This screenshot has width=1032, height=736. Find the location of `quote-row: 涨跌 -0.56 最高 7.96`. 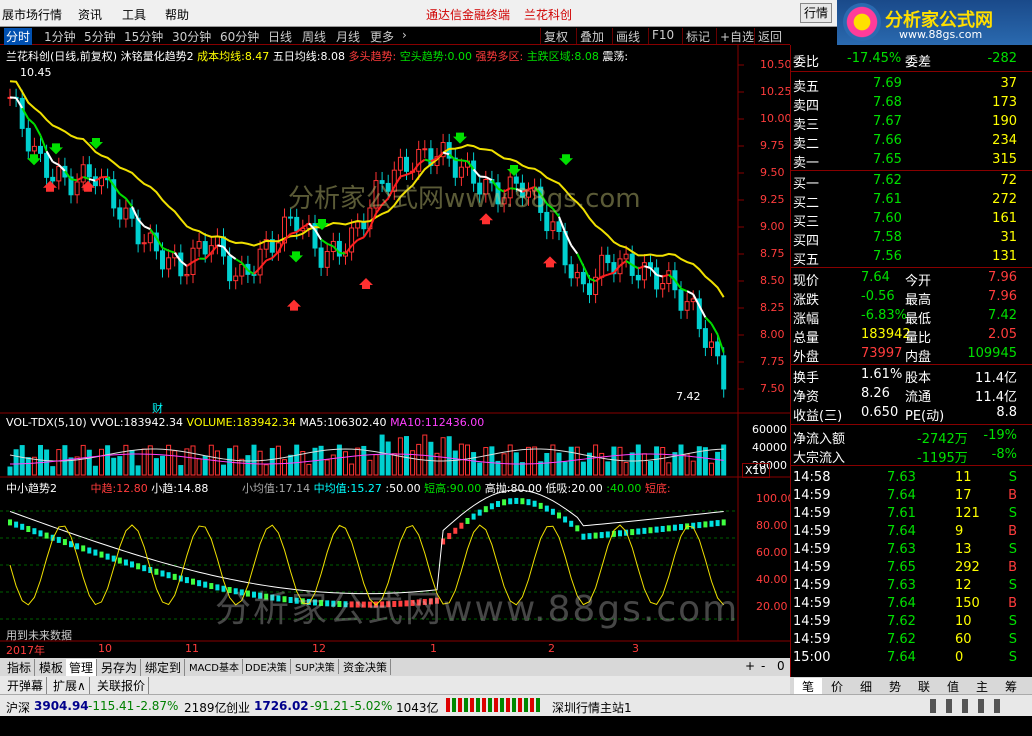

quote-row: 涨跌 -0.56 最高 7.96 is located at coordinates (906, 298).